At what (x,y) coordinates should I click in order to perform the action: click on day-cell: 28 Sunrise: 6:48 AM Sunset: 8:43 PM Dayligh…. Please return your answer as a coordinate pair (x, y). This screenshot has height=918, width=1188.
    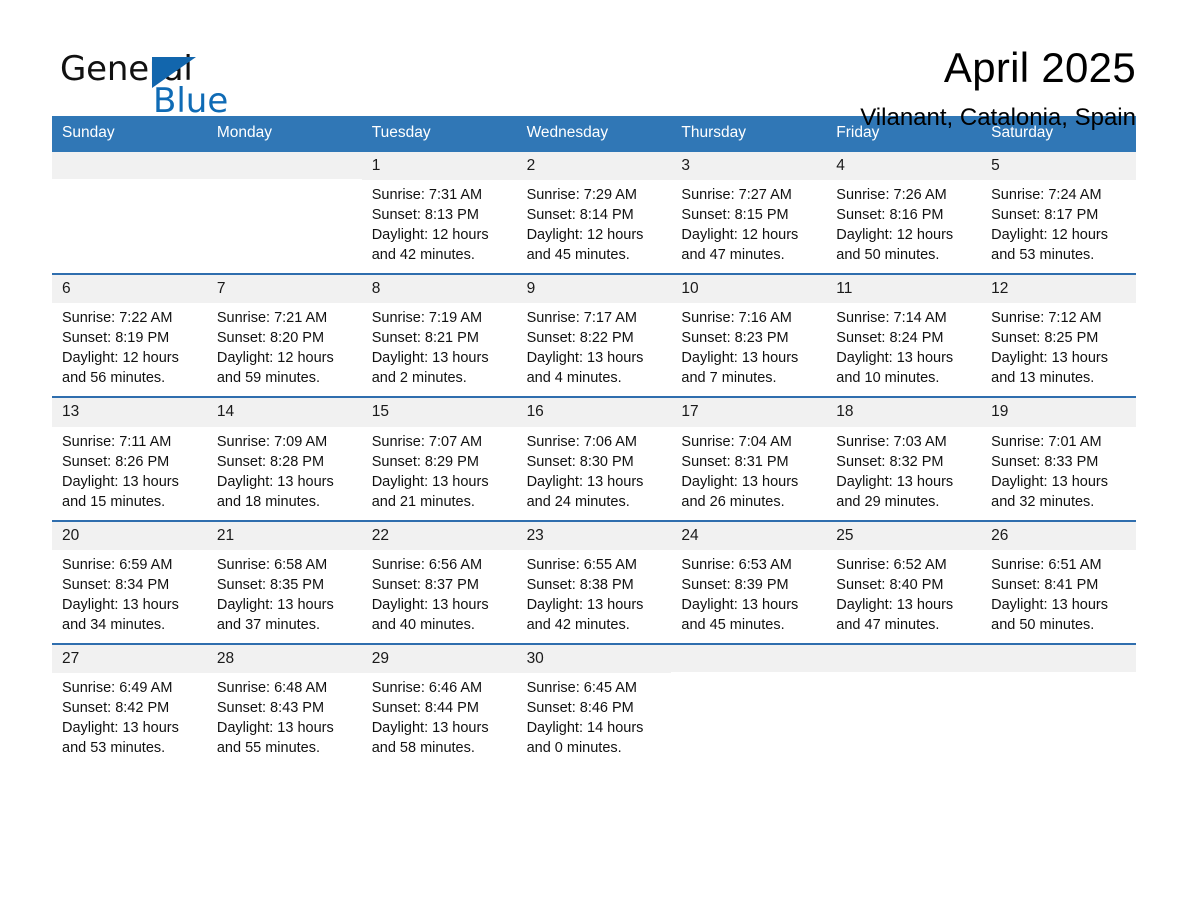
    Looking at the image, I should click on (284, 706).